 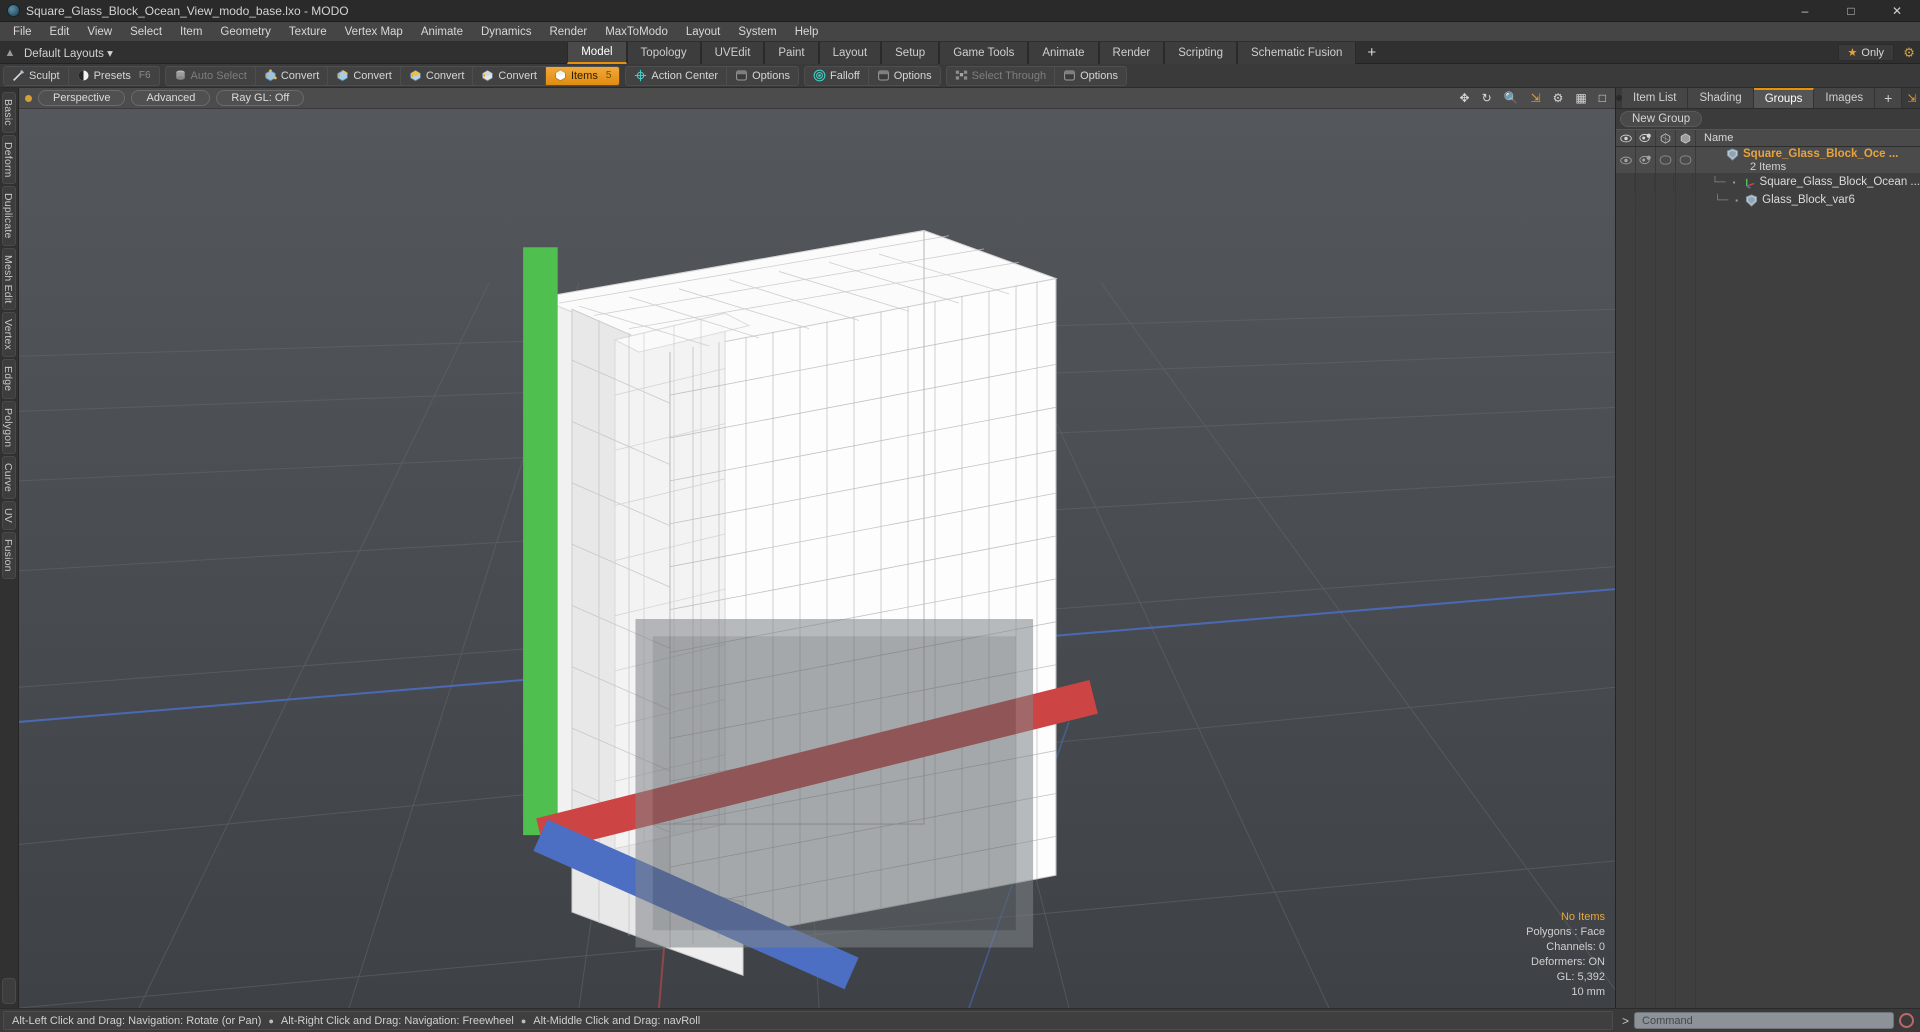 What do you see at coordinates (1371, 53) in the screenshot?
I see `add-layout-tab-button: +` at bounding box center [1371, 53].